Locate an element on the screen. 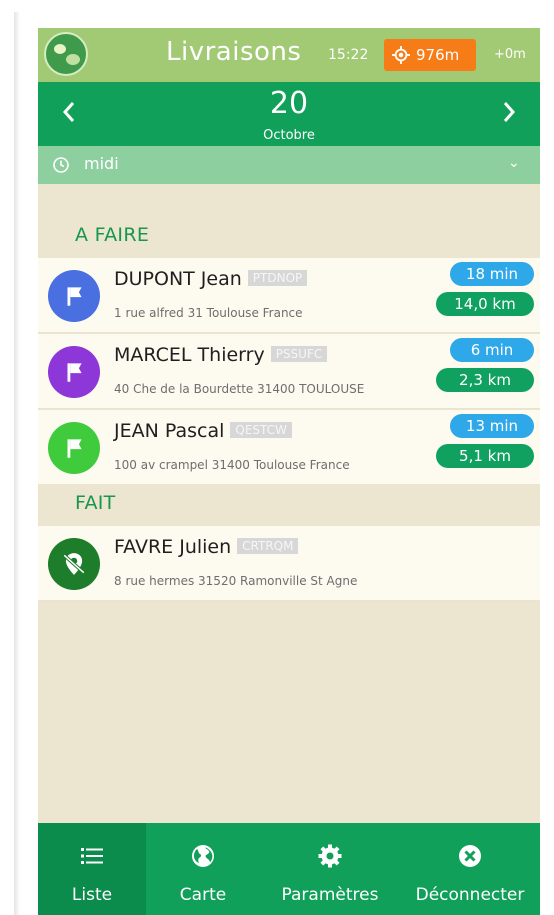  distance-badge: 5,1 km is located at coordinates (485, 456).